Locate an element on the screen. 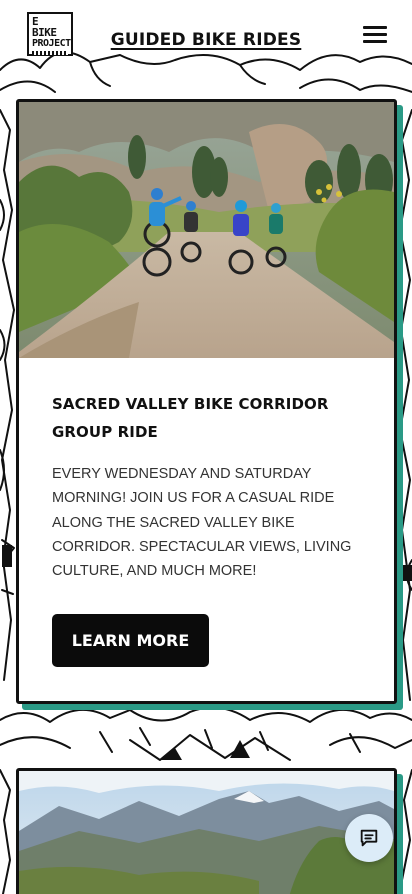  chat-bubble-icon is located at coordinates (369, 838).